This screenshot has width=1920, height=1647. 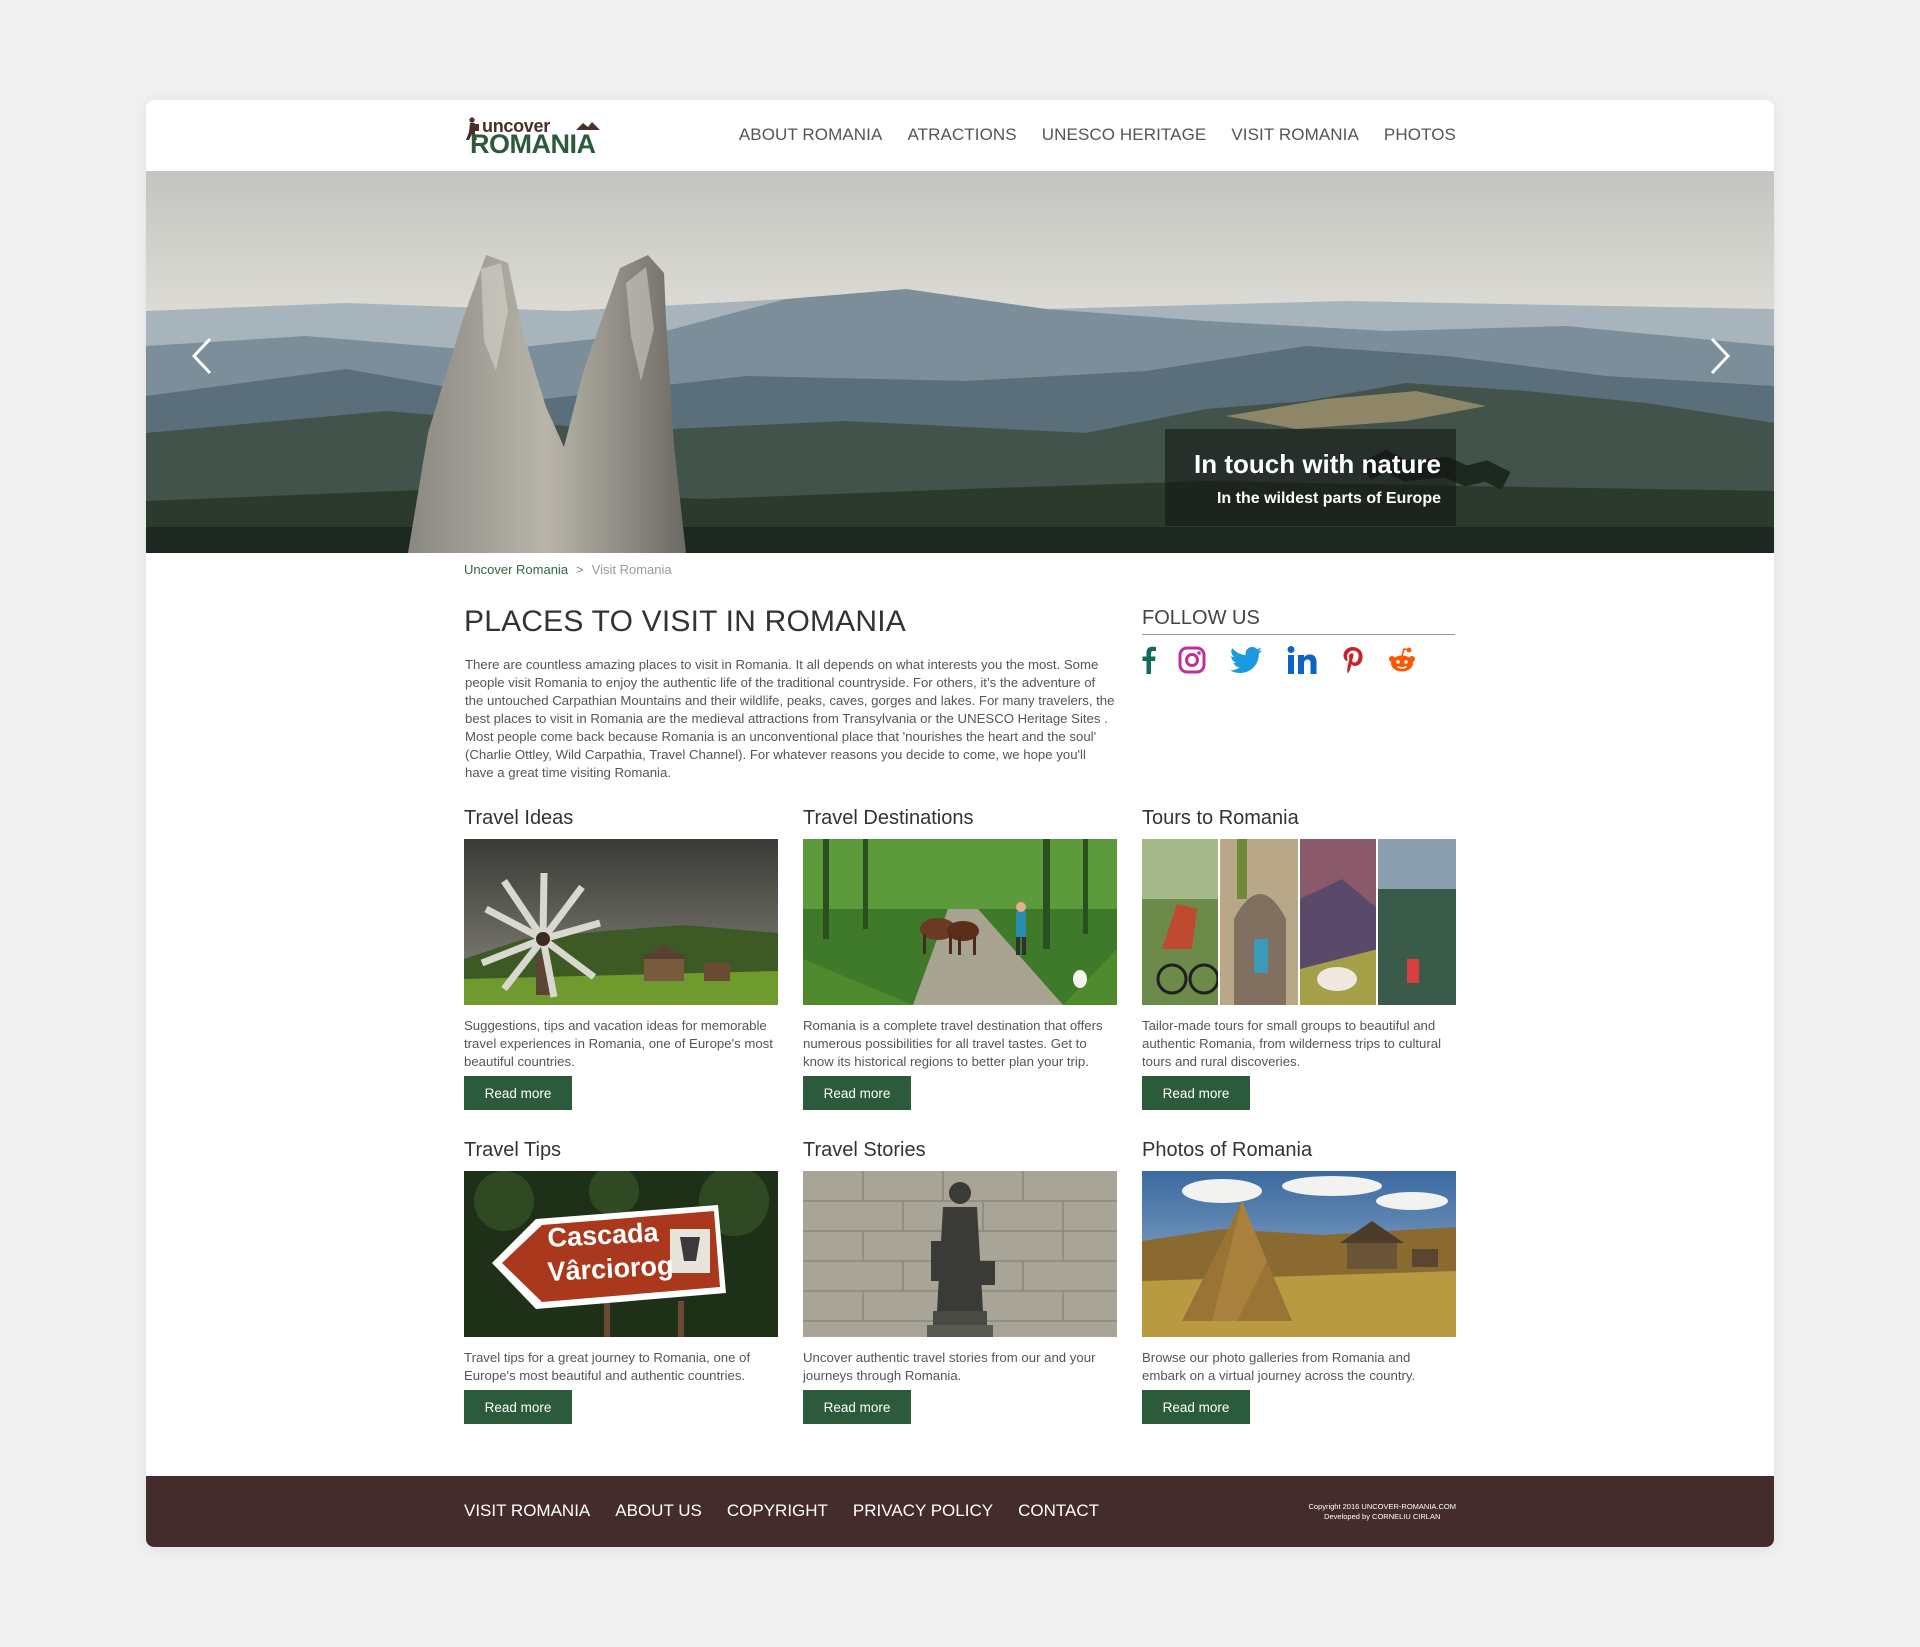 What do you see at coordinates (811, 135) in the screenshot?
I see `nav-about-romania: ABOUT ROMANIA` at bounding box center [811, 135].